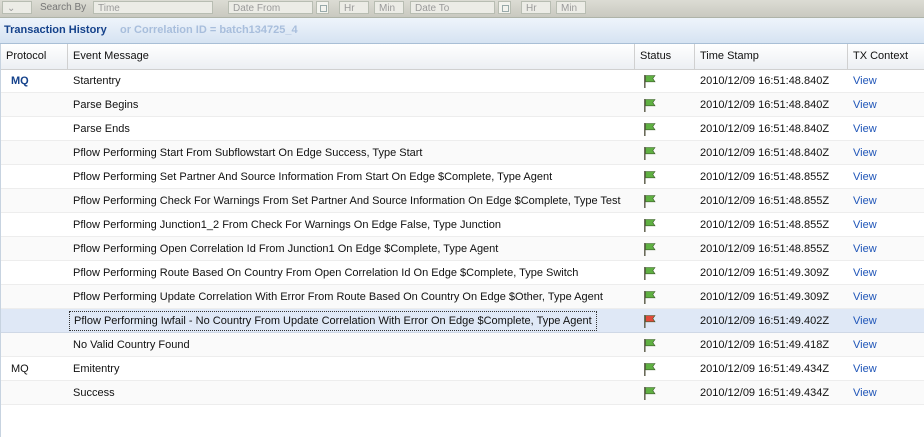 The image size is (924, 437). Describe the element at coordinates (771, 56) in the screenshot. I see `column-header-time-stamp: Time Stamp` at that location.